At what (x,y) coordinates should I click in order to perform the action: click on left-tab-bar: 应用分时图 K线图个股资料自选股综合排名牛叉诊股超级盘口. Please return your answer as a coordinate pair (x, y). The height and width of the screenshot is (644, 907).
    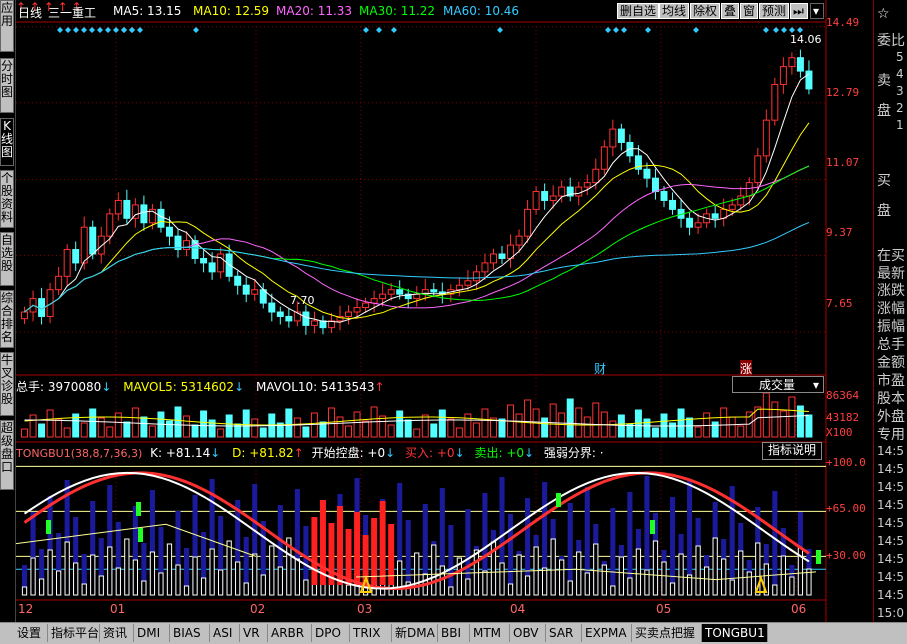
    Looking at the image, I should click on (8, 311).